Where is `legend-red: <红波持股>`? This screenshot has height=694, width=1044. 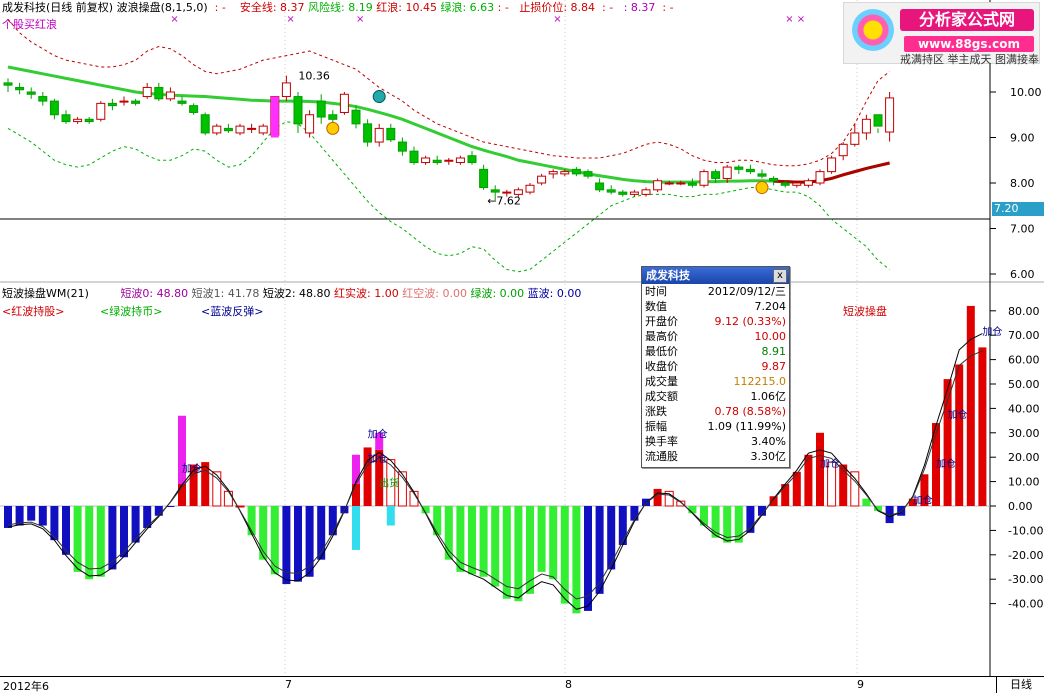
legend-red: <红波持股> is located at coordinates (33, 311).